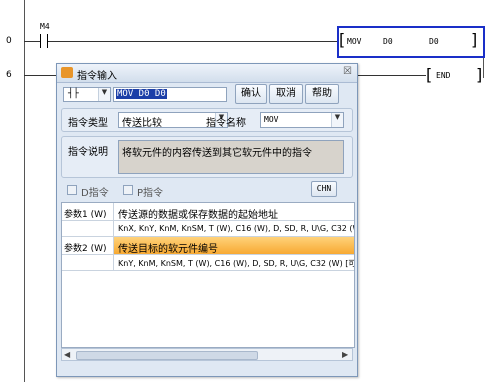 This screenshot has height=382, width=496. What do you see at coordinates (479, 74) in the screenshot?
I see `end-close-bracket: ]` at bounding box center [479, 74].